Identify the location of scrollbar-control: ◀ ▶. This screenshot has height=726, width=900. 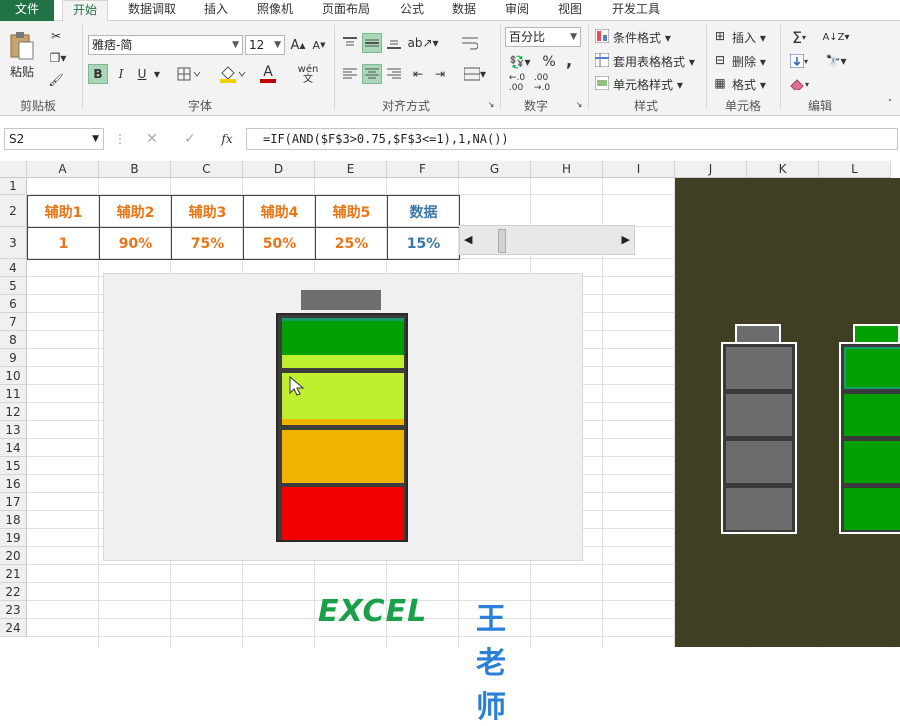
(547, 240).